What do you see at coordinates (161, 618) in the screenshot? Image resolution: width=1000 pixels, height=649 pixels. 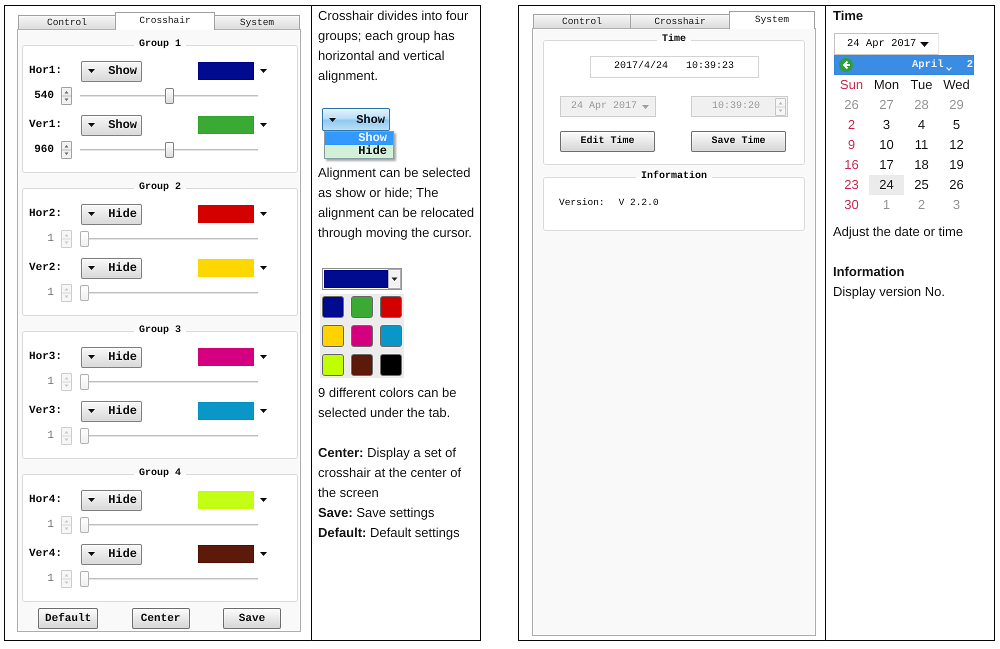 I see `action-button: Center` at bounding box center [161, 618].